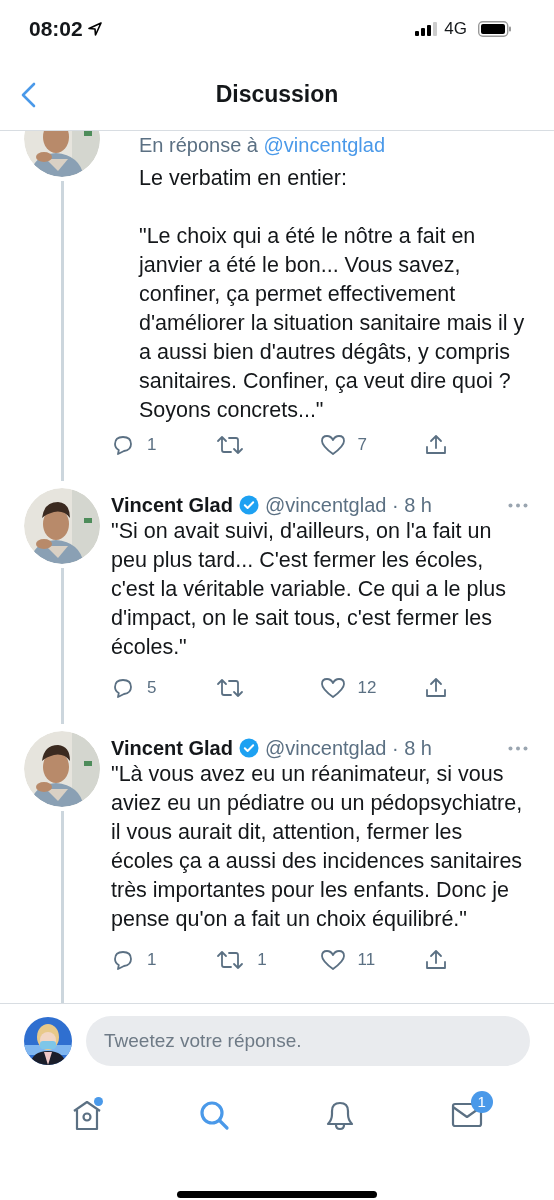 The height and width of the screenshot is (1200, 554). What do you see at coordinates (262, 145) in the screenshot?
I see `reply-context: En réponse à @vincentglad` at bounding box center [262, 145].